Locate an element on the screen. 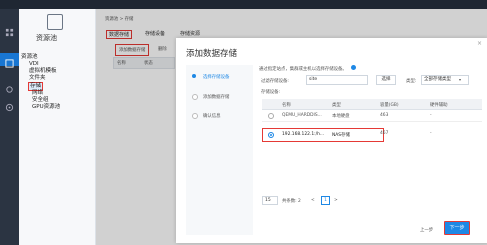 This screenshot has width=487, height=245. select-button: 选择 is located at coordinates (386, 80).